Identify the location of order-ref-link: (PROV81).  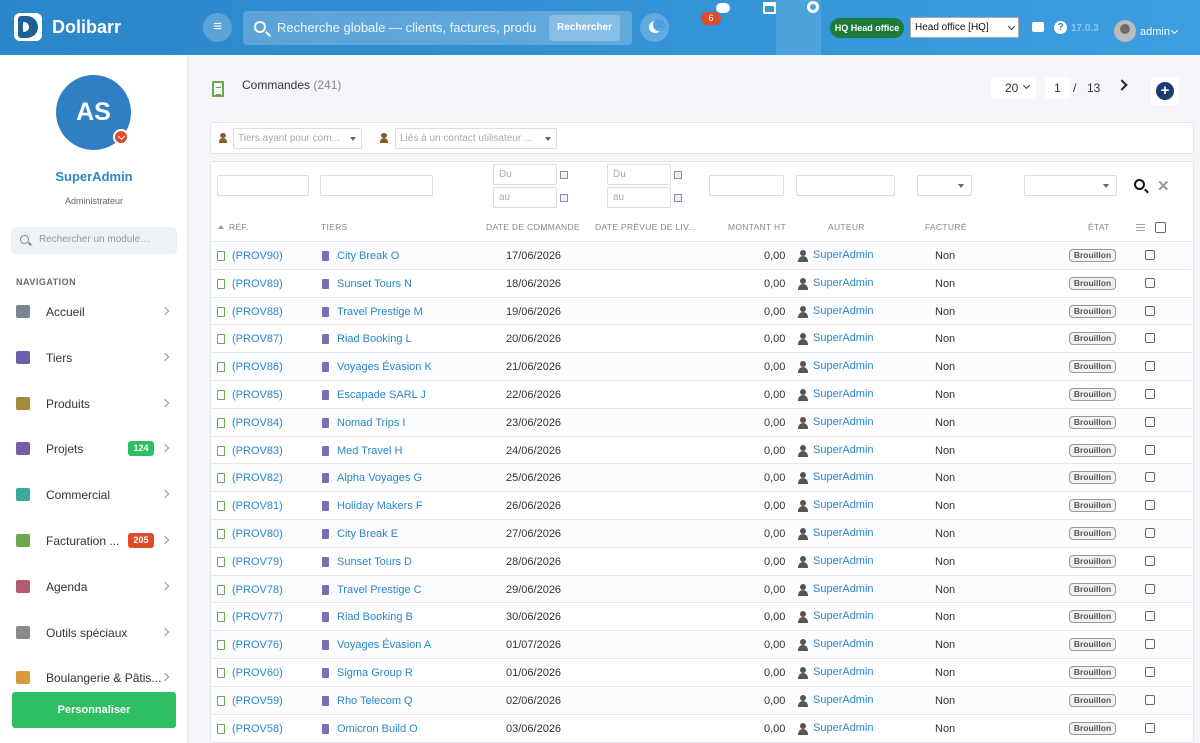
(257, 506).